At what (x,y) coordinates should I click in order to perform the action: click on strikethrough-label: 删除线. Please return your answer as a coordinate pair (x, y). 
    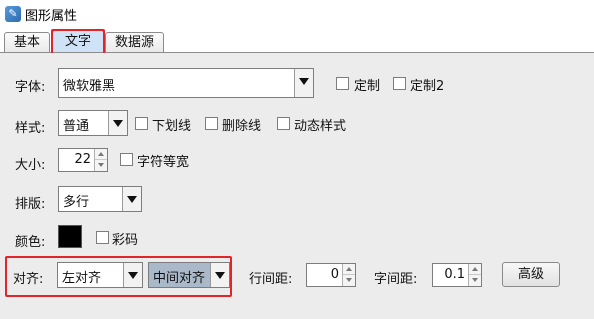
    Looking at the image, I should click on (242, 126).